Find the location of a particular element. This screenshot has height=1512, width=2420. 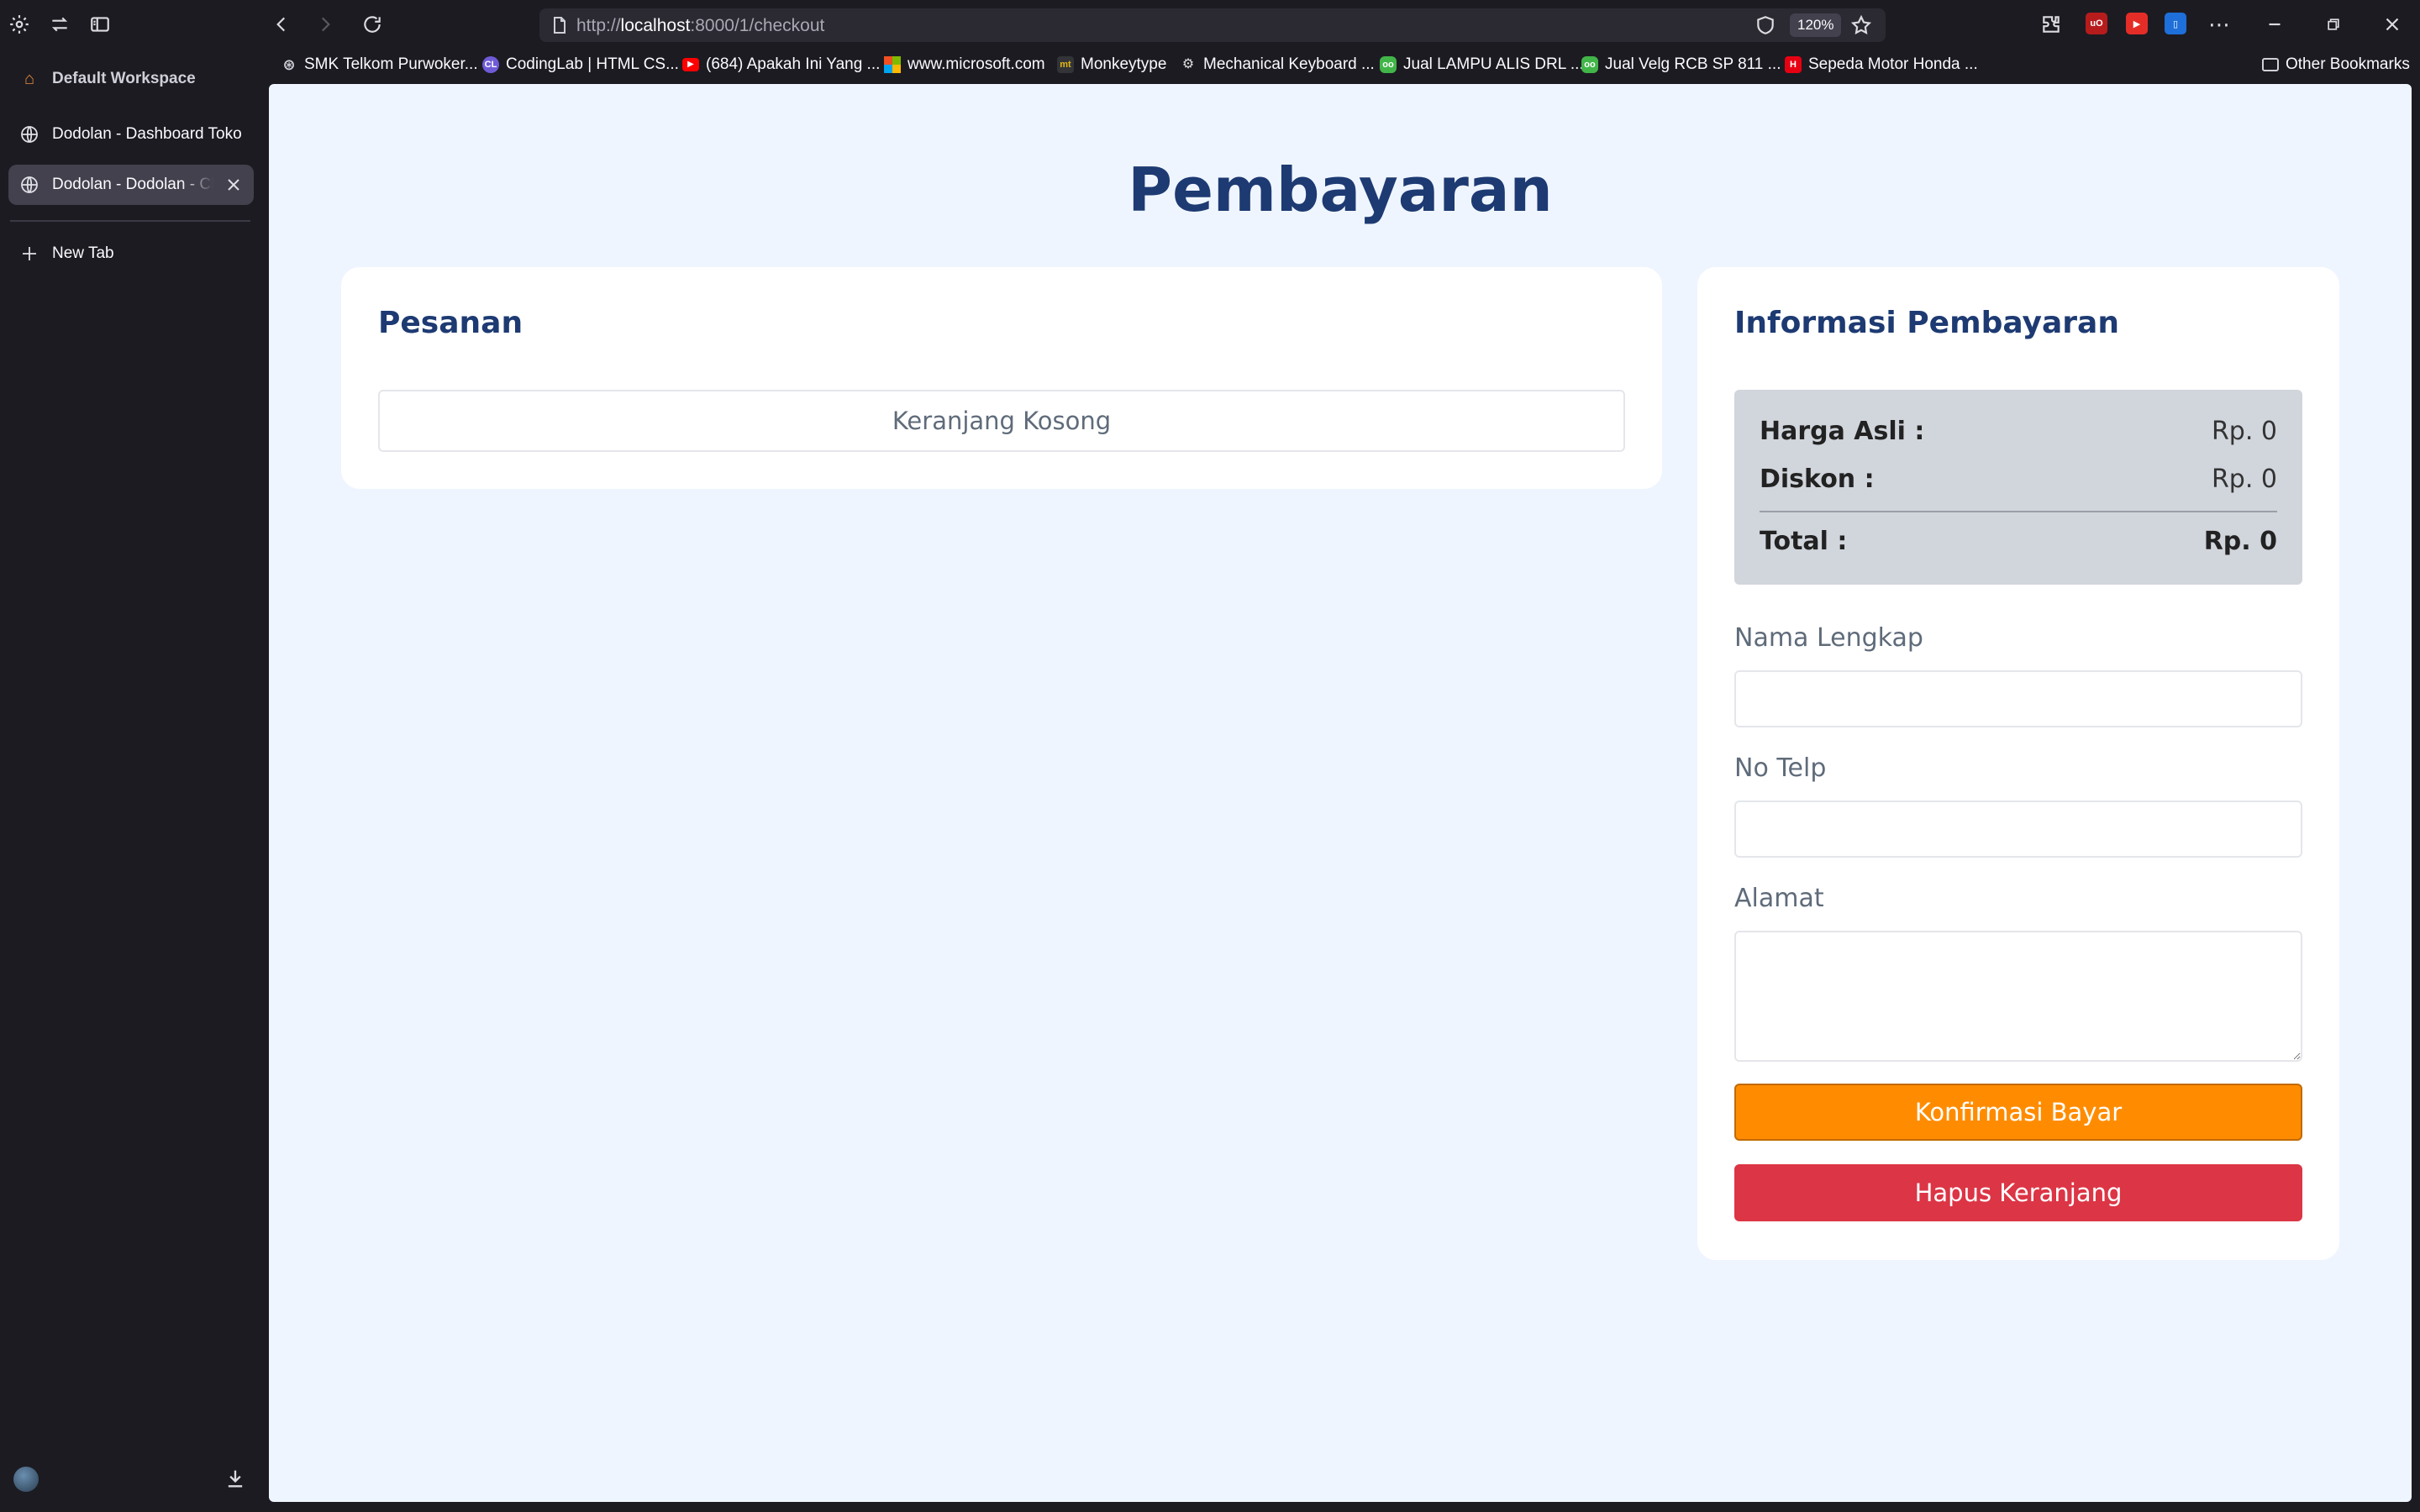

clear-cart-button: Hapus Keranjang is located at coordinates (2018, 1192).